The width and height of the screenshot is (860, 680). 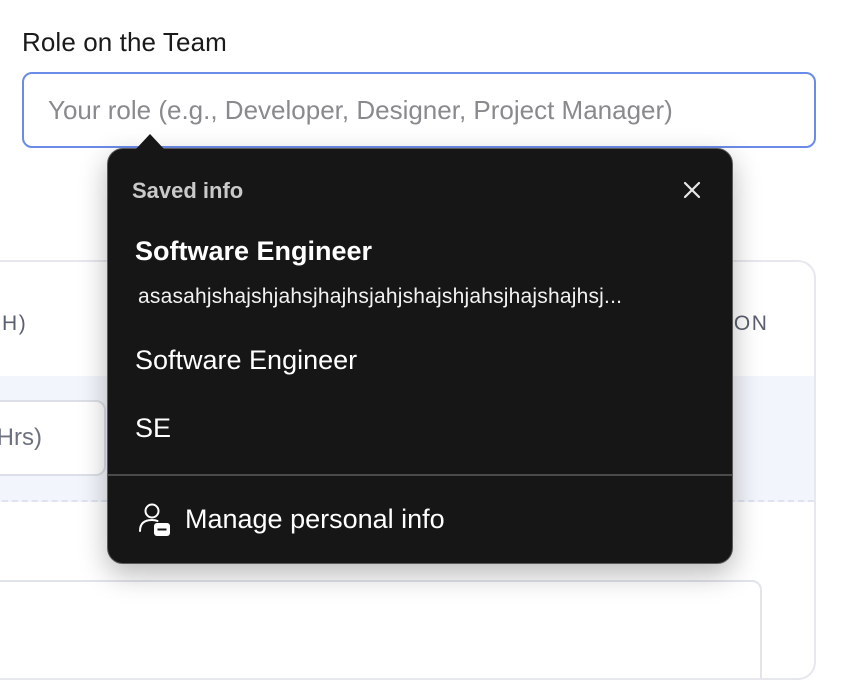 I want to click on popup-title: Saved info, so click(x=188, y=190).